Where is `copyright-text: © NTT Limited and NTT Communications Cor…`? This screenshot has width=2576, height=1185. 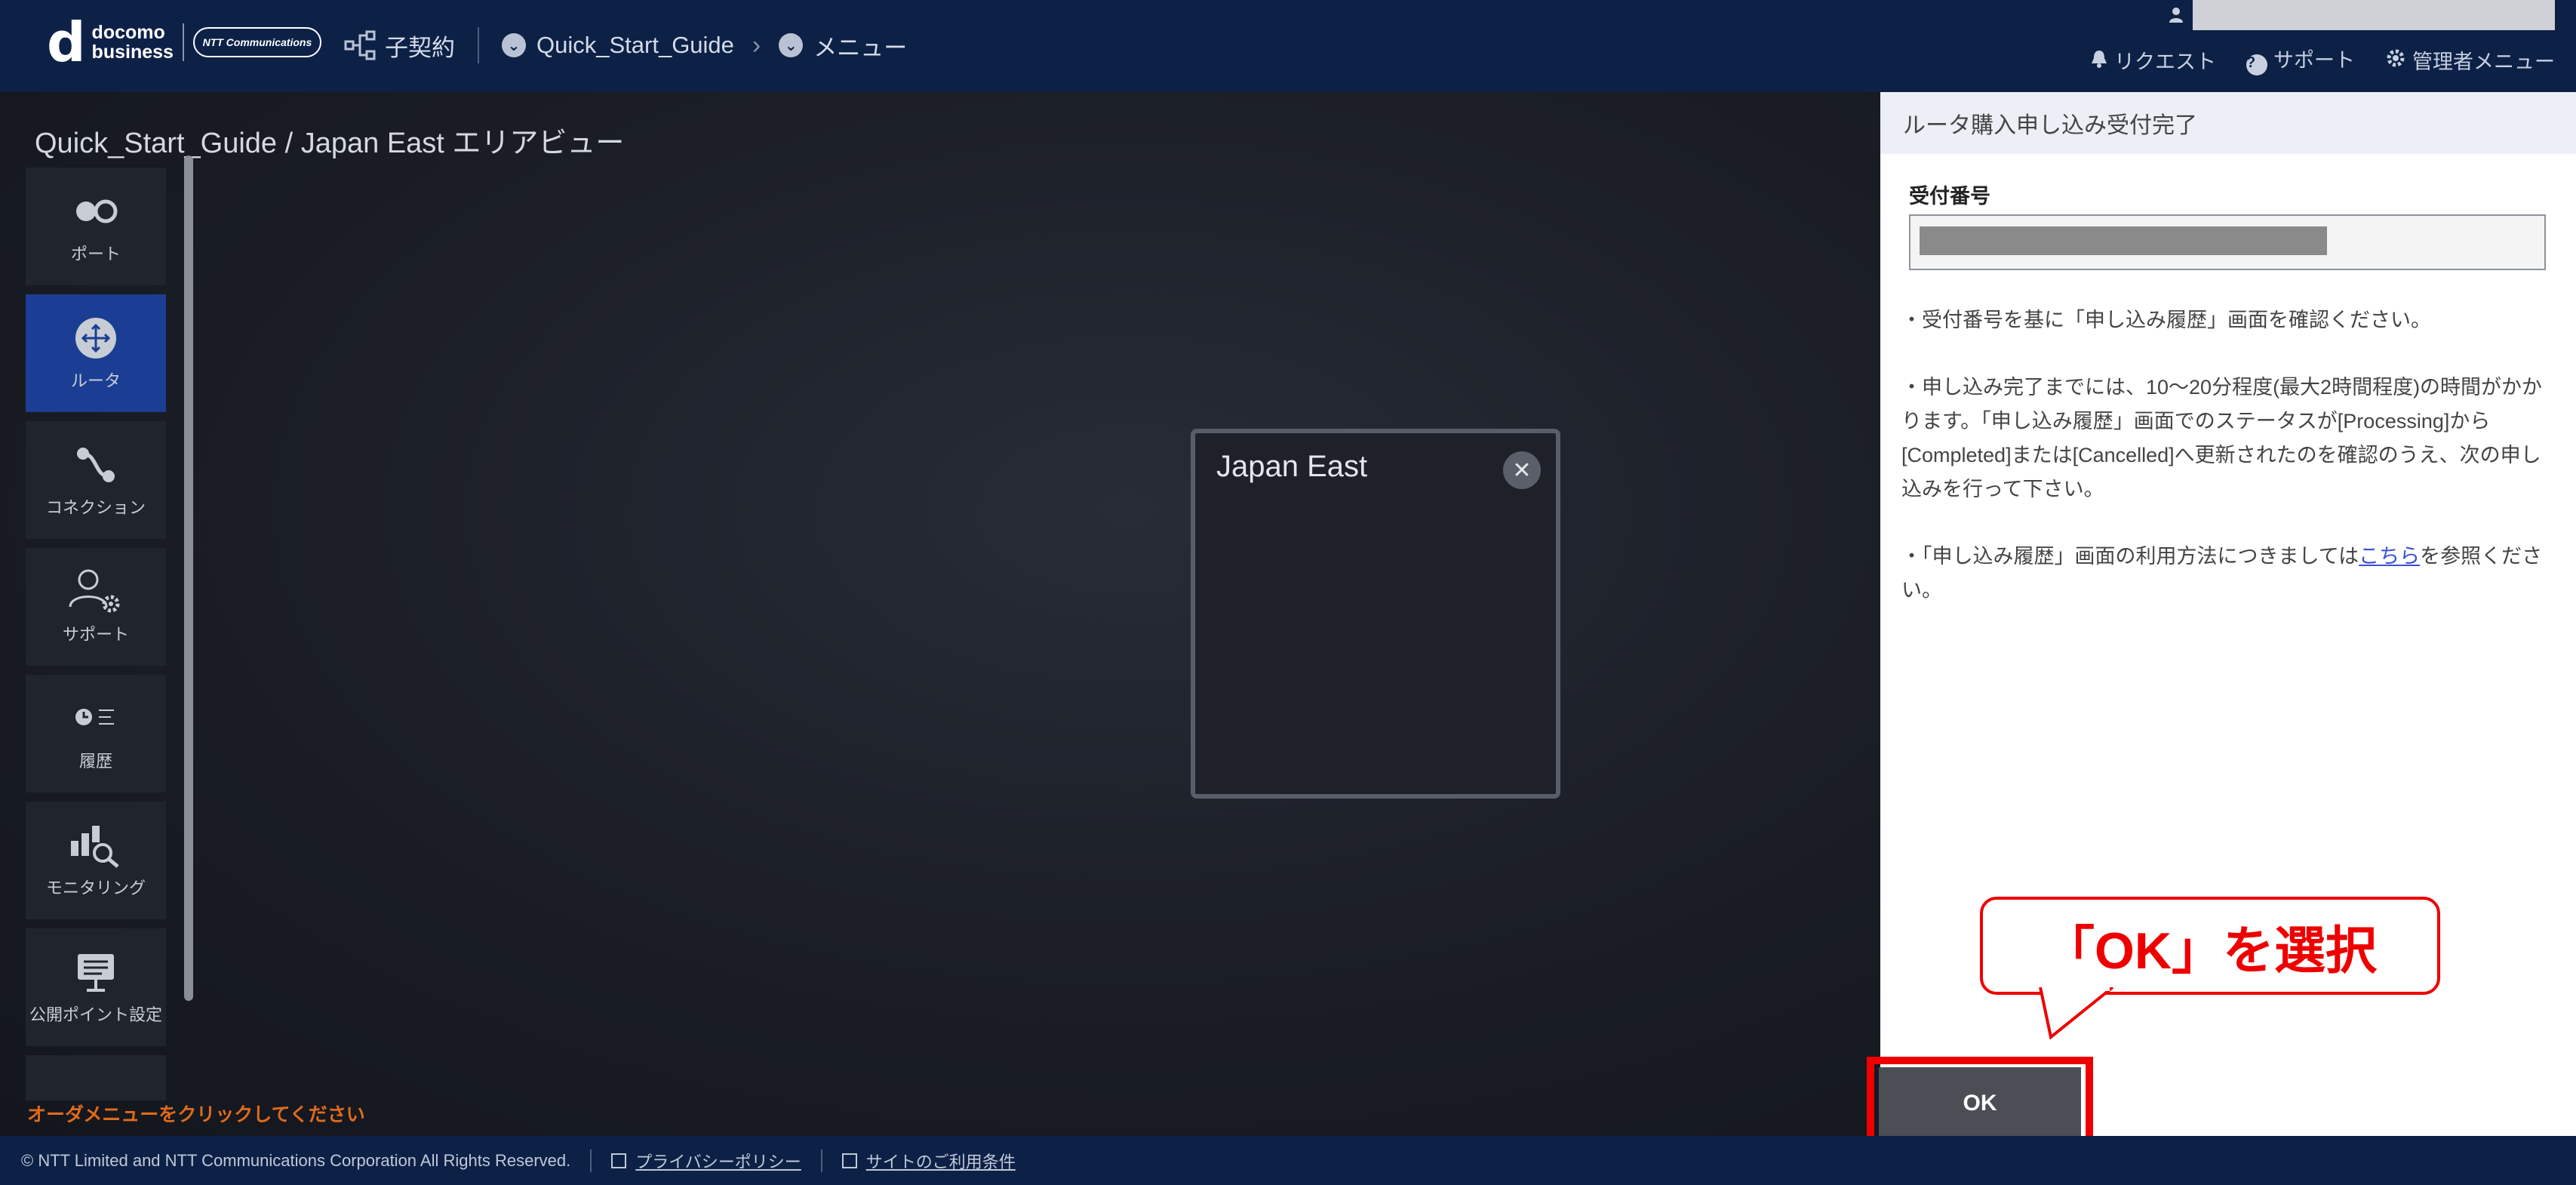 copyright-text: © NTT Limited and NTT Communications Cor… is located at coordinates (296, 1160).